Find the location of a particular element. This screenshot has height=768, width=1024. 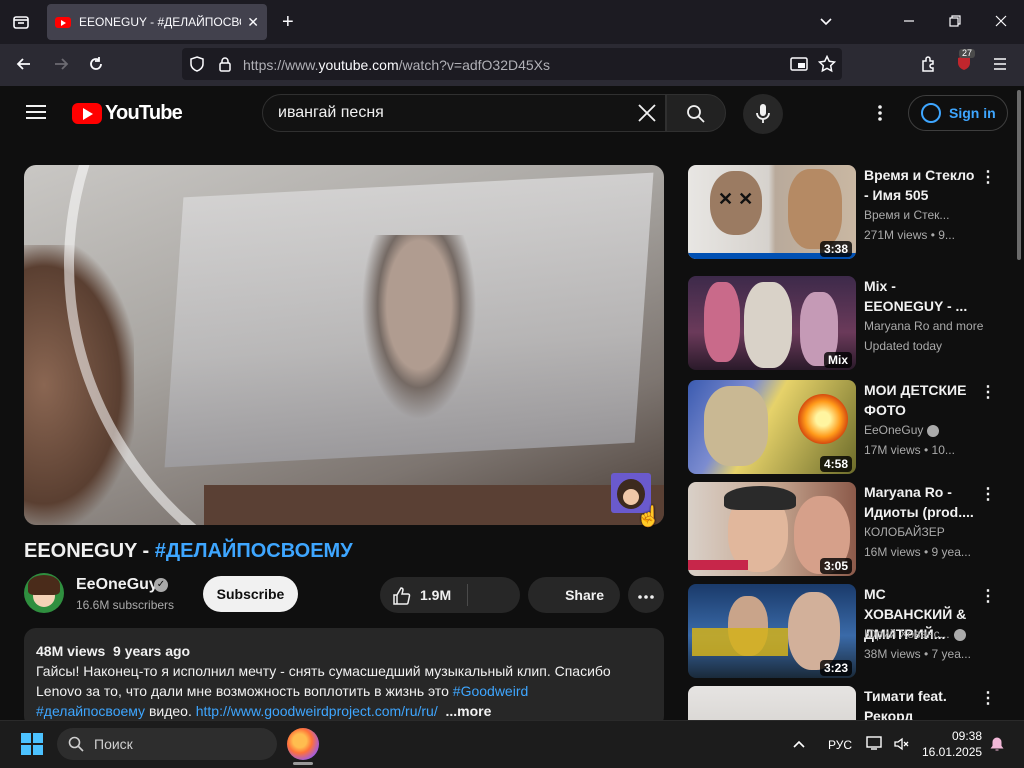

video-title-main: EEONEGUY - is located at coordinates (89, 551).